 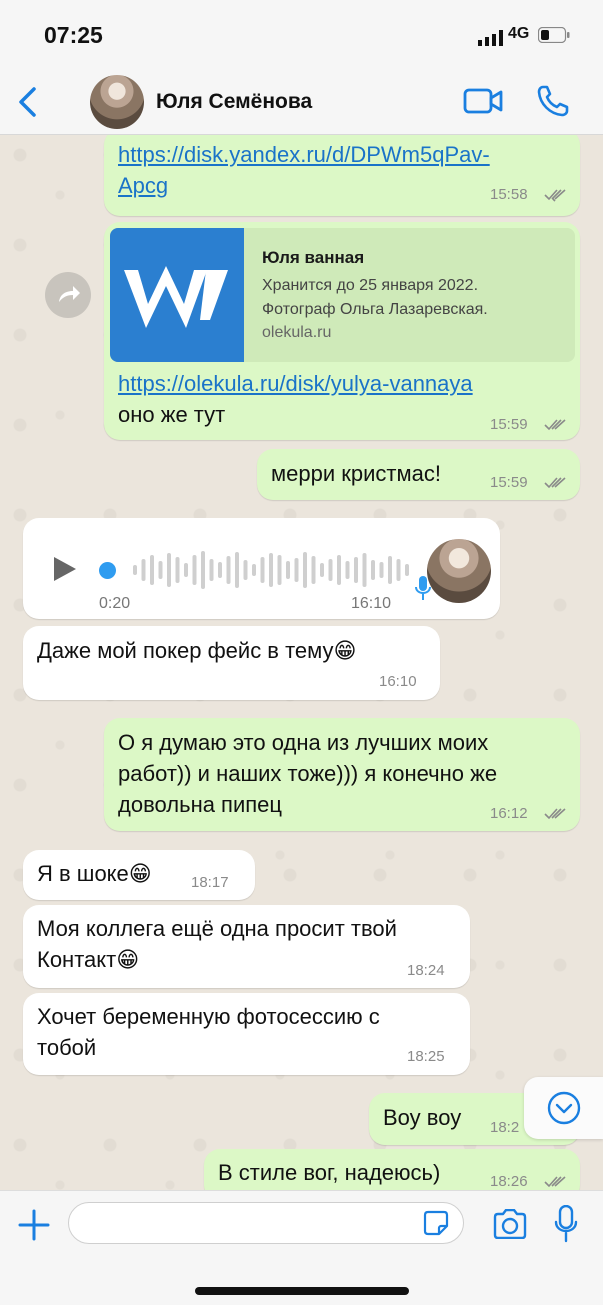 I want to click on weebly-logo-icon, so click(x=177, y=295).